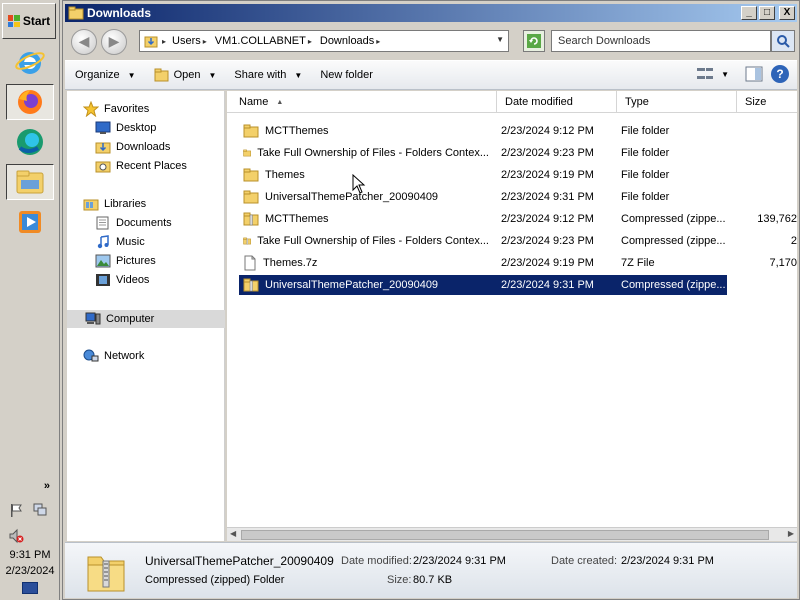  Describe the element at coordinates (780, 74) in the screenshot. I see `help-icon: ?` at that location.